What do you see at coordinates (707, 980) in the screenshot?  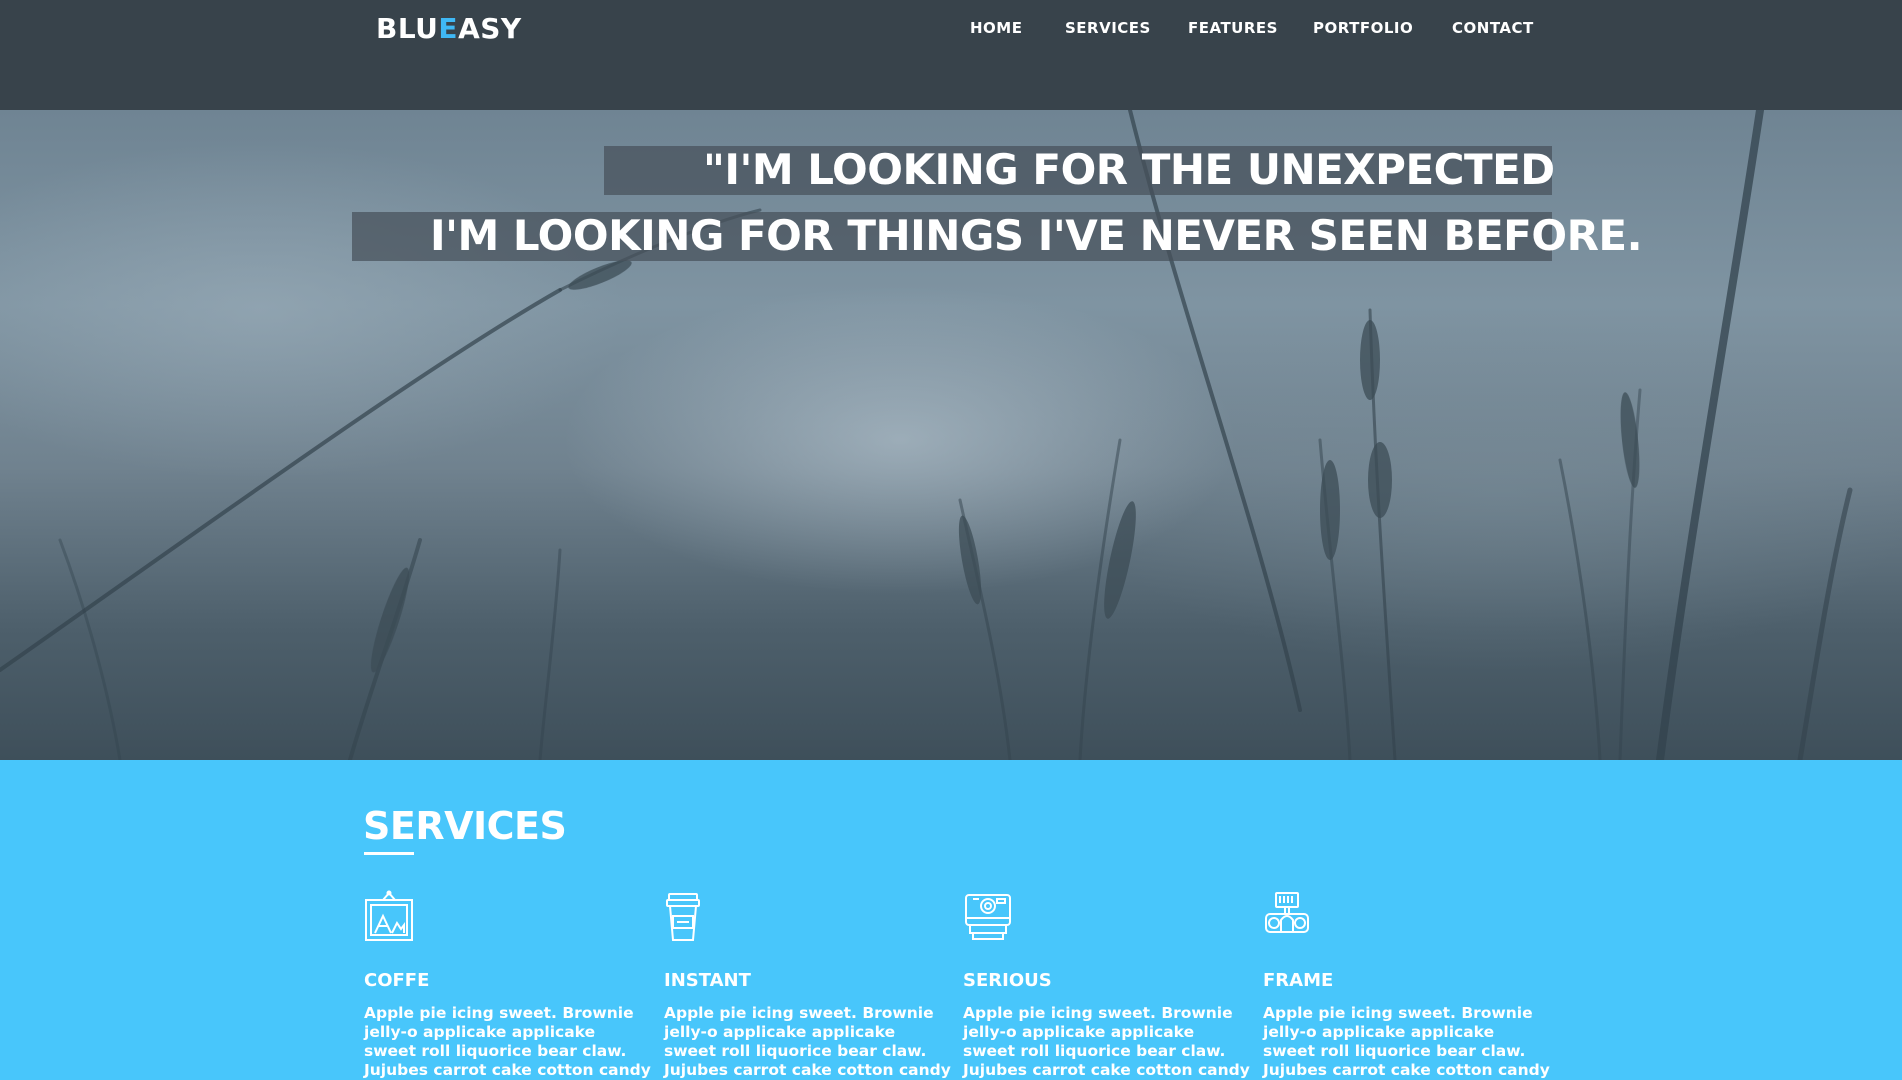 I see `service-title: INSTANT` at bounding box center [707, 980].